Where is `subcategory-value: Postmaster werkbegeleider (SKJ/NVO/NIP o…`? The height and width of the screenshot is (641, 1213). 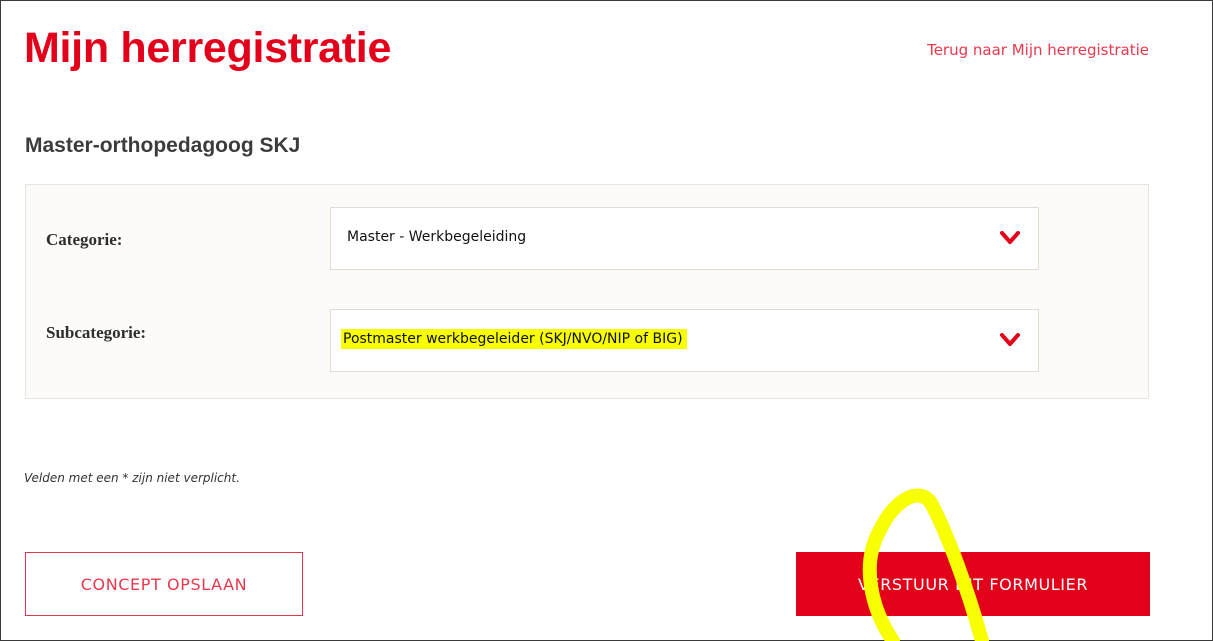
subcategory-value: Postmaster werkbegeleider (SKJ/NVO/NIP o… is located at coordinates (514, 339).